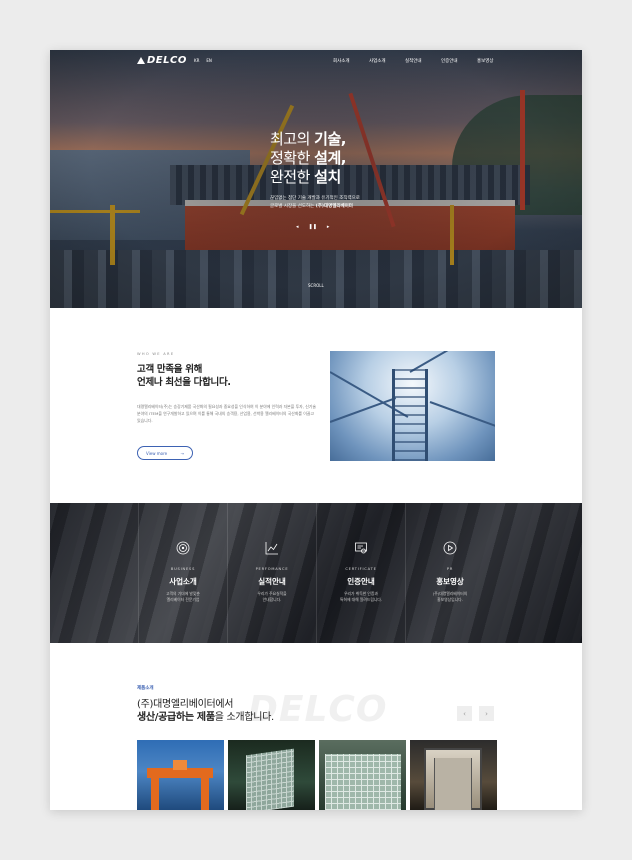 This screenshot has height=860, width=632. I want to click on product-thumbnail-elevator-car, so click(453, 775).